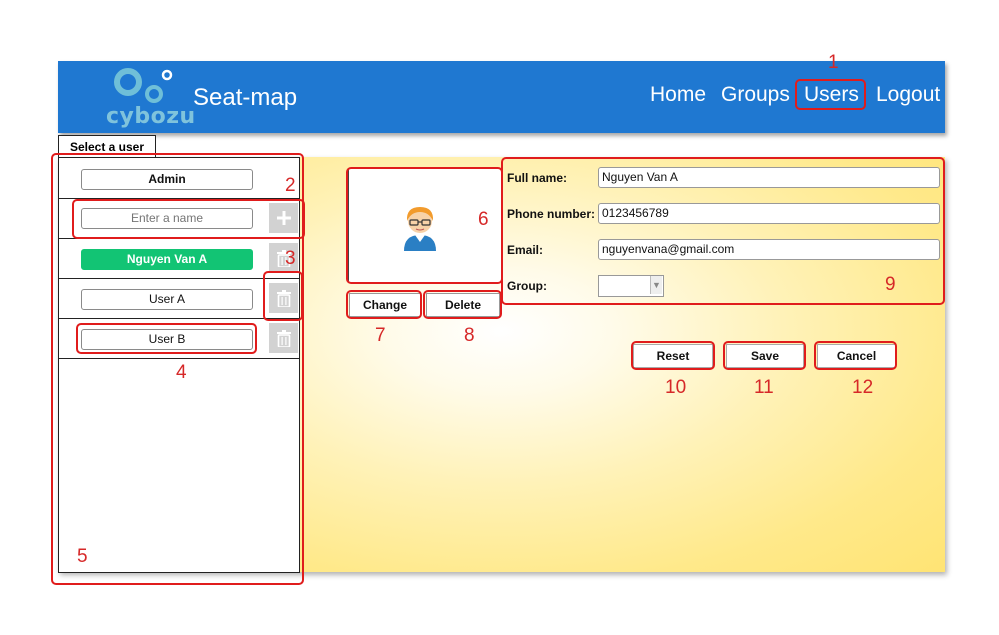  What do you see at coordinates (890, 284) in the screenshot?
I see `annotation-number: 9` at bounding box center [890, 284].